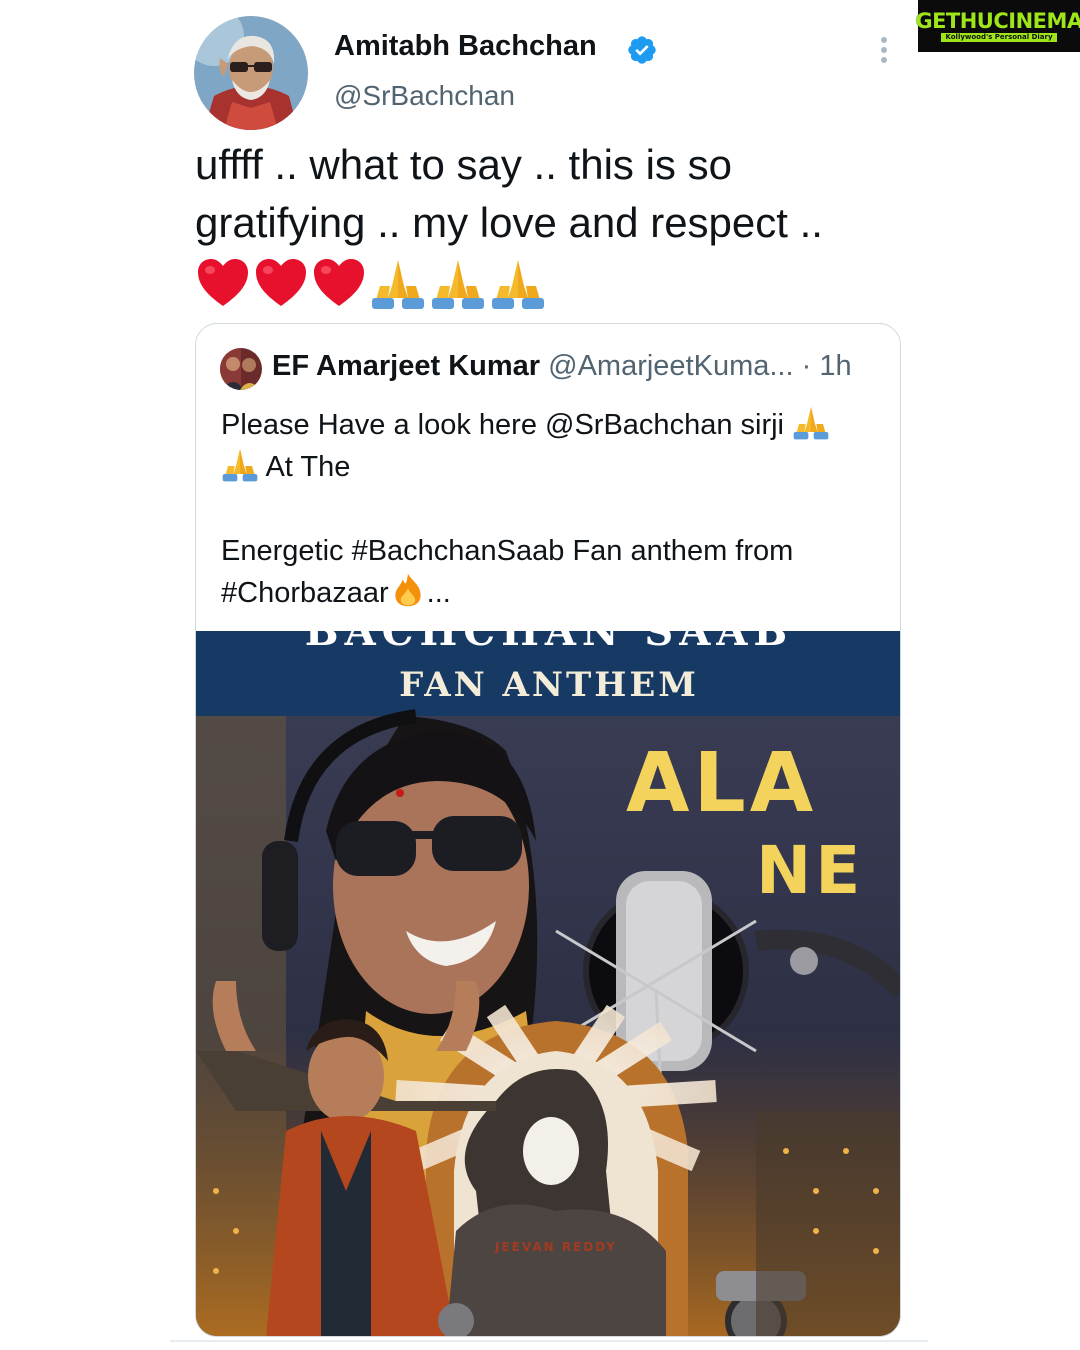  What do you see at coordinates (884, 50) in the screenshot?
I see `more-options-icon` at bounding box center [884, 50].